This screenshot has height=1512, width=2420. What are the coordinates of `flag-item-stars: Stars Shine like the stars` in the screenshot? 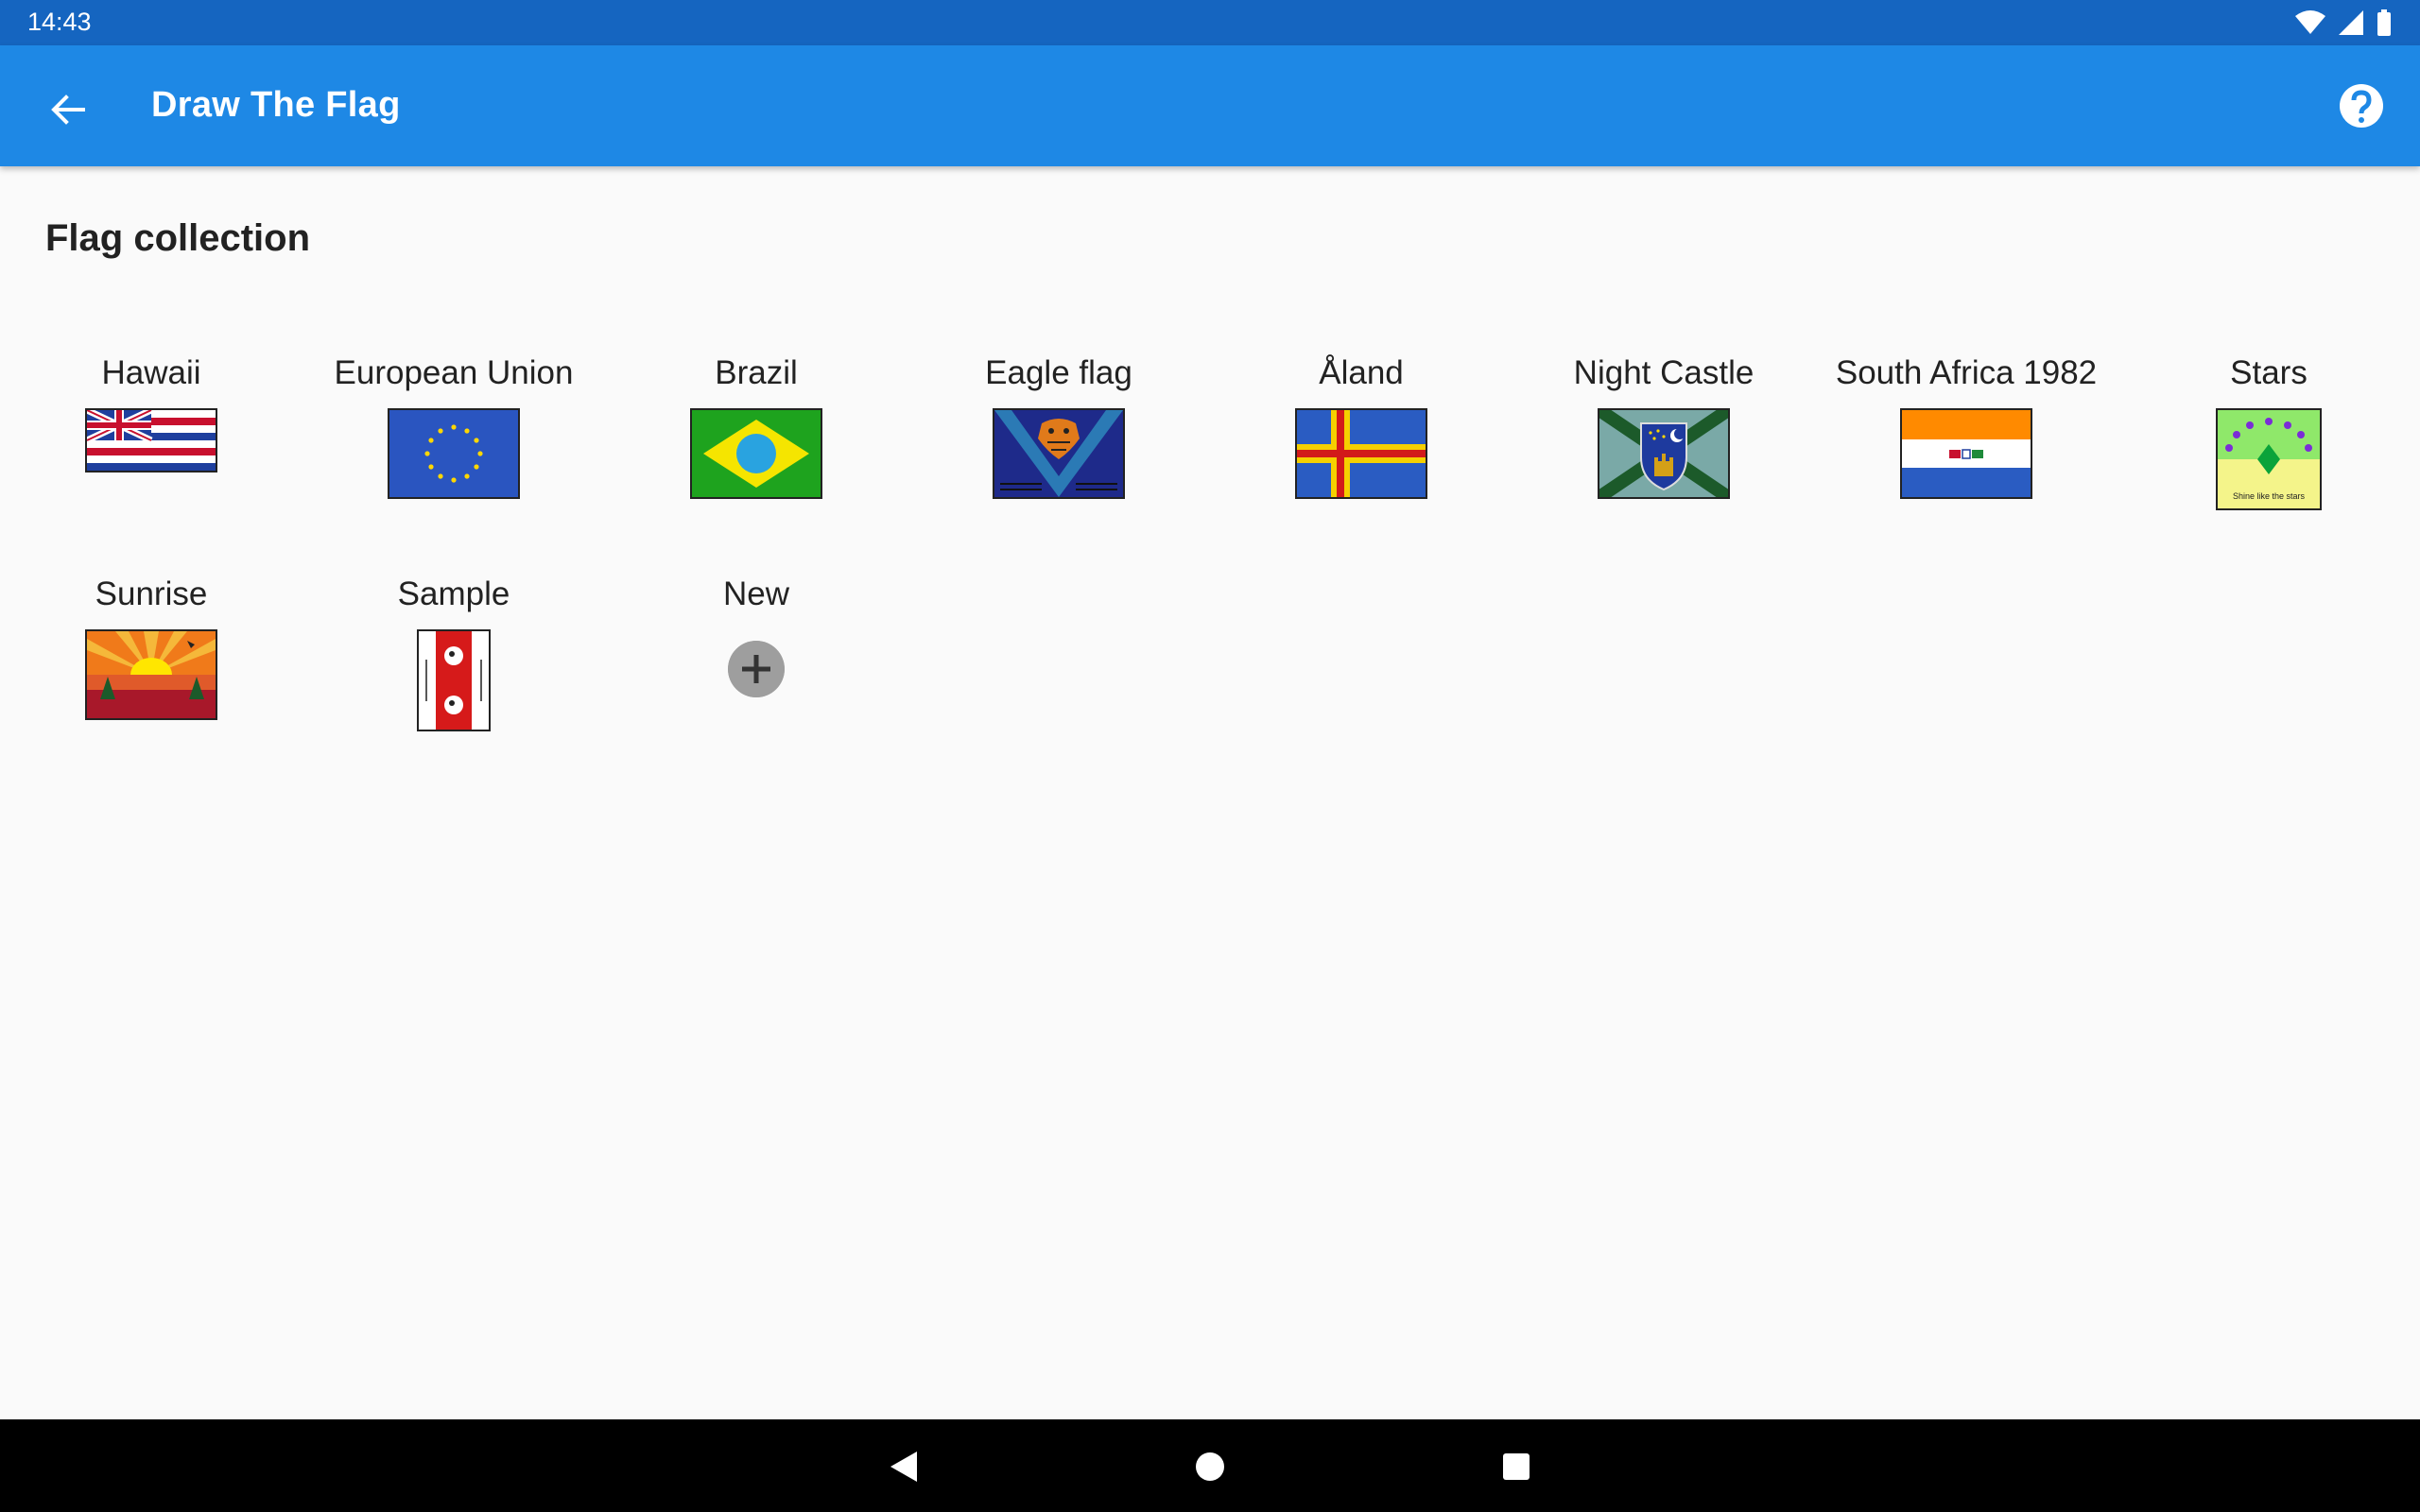 It's located at (2269, 431).